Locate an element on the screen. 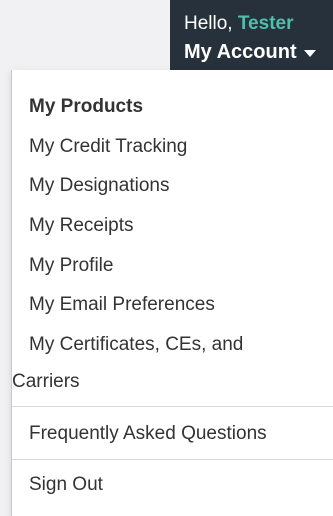  menu-item-my-credit-tracking: My Credit Tracking is located at coordinates (108, 147).